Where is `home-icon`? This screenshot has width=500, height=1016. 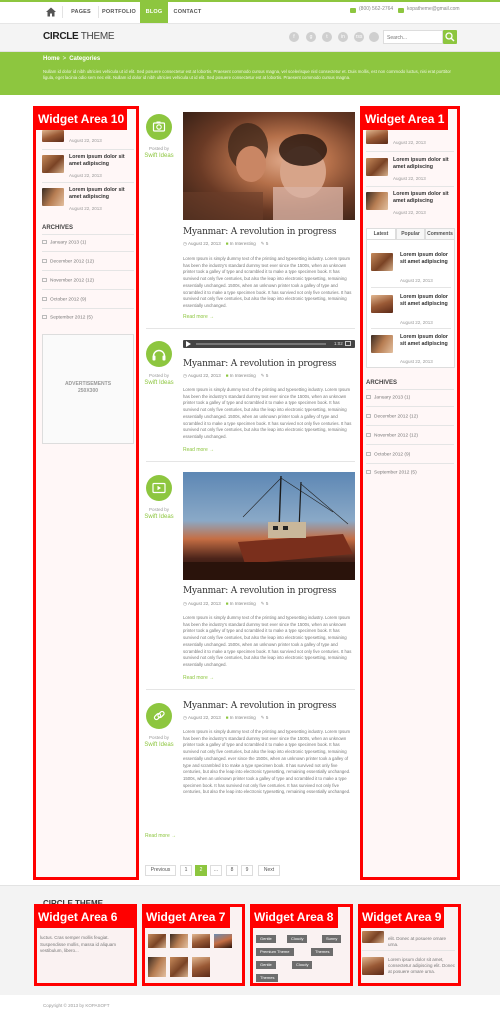
home-icon is located at coordinates (51, 12).